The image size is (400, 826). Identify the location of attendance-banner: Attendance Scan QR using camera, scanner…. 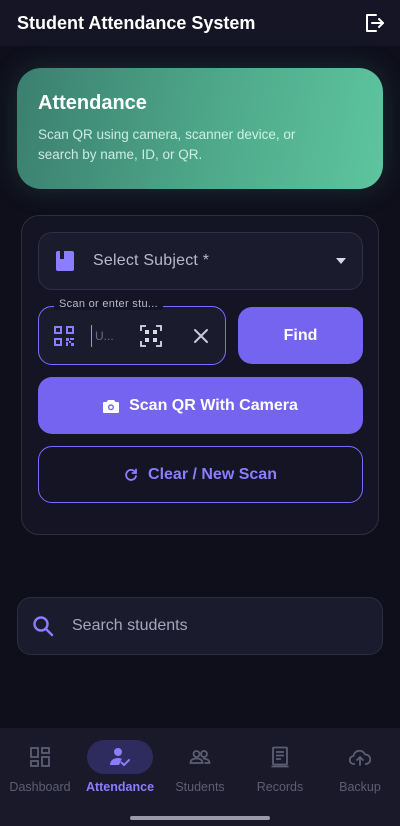
(200, 128).